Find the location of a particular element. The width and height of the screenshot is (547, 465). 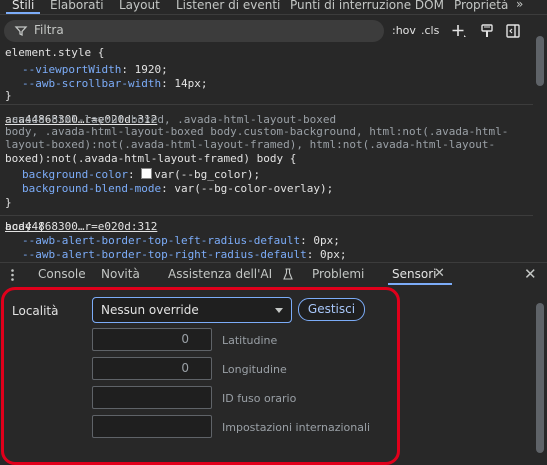

css-property: --awb-scrollbar-width is located at coordinates (92, 83).